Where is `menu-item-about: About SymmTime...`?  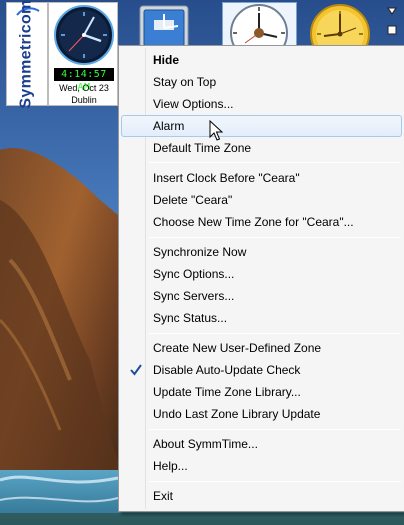 menu-item-about: About SymmTime... is located at coordinates (261, 444).